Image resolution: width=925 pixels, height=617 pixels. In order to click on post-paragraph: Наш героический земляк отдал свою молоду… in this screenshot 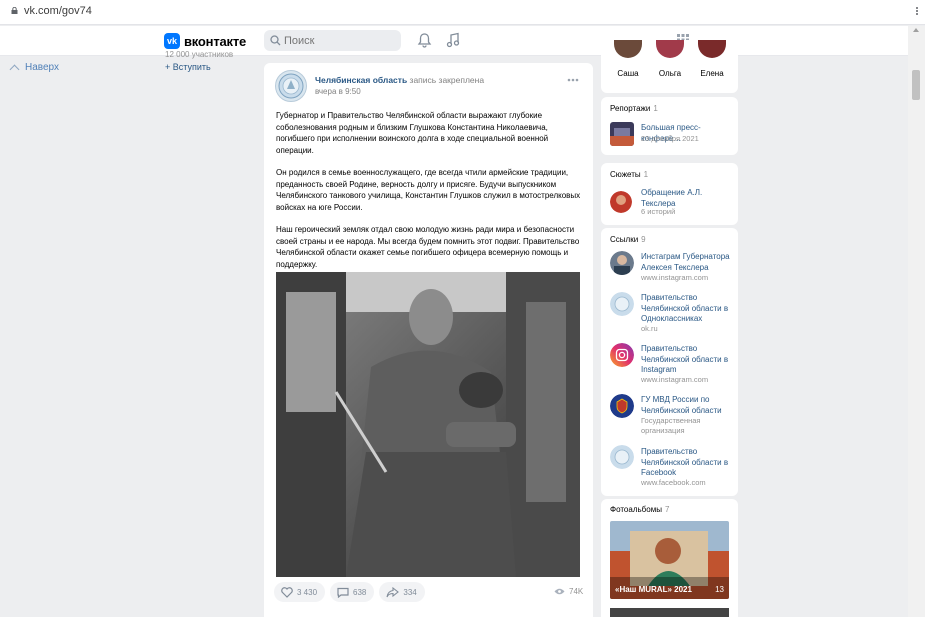, I will do `click(428, 247)`.